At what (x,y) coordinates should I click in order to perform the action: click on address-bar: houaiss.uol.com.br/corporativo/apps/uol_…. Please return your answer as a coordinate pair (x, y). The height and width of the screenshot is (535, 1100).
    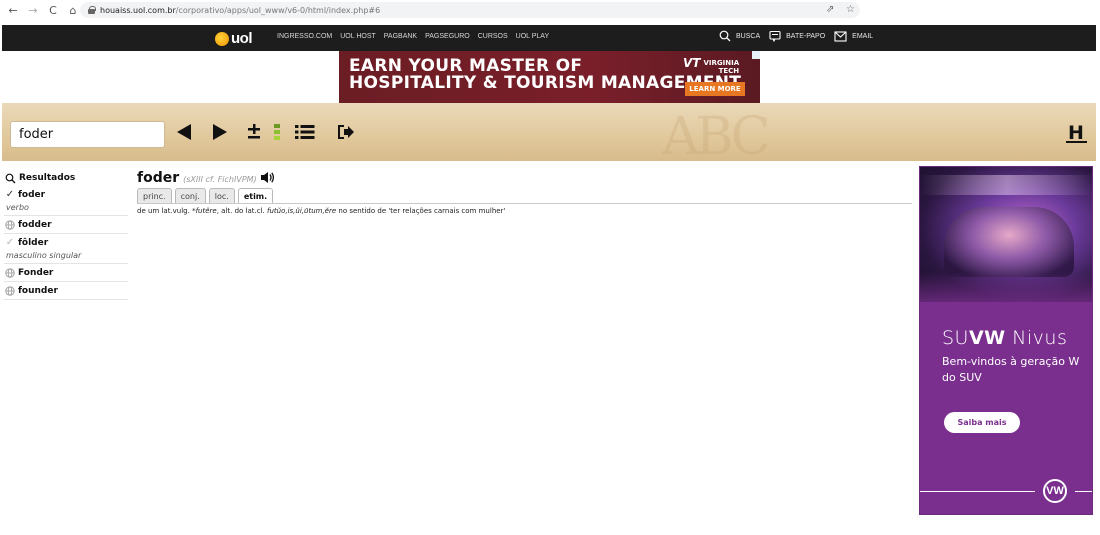
    Looking at the image, I should click on (470, 10).